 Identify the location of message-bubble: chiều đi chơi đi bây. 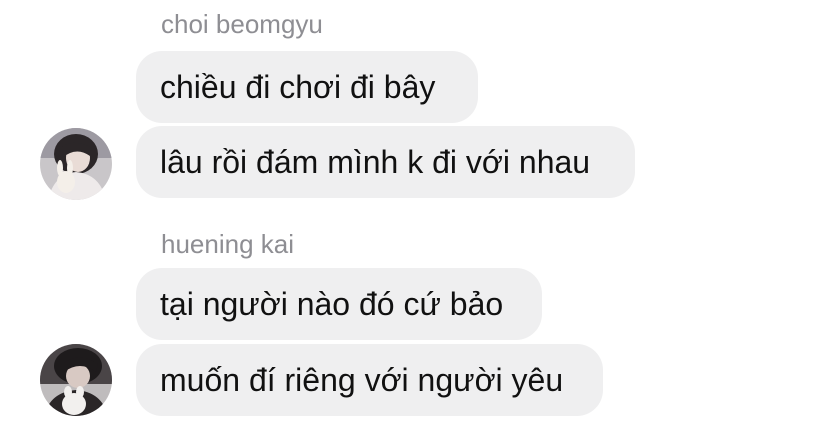
(307, 87).